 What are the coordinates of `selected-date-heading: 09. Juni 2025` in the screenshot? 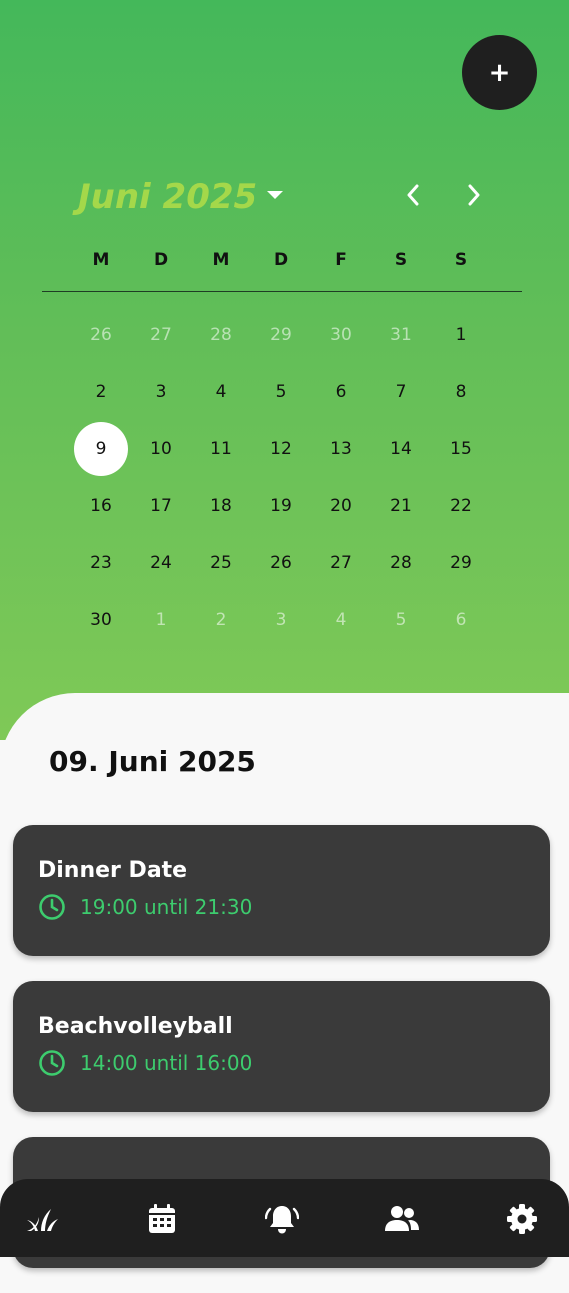 It's located at (152, 761).